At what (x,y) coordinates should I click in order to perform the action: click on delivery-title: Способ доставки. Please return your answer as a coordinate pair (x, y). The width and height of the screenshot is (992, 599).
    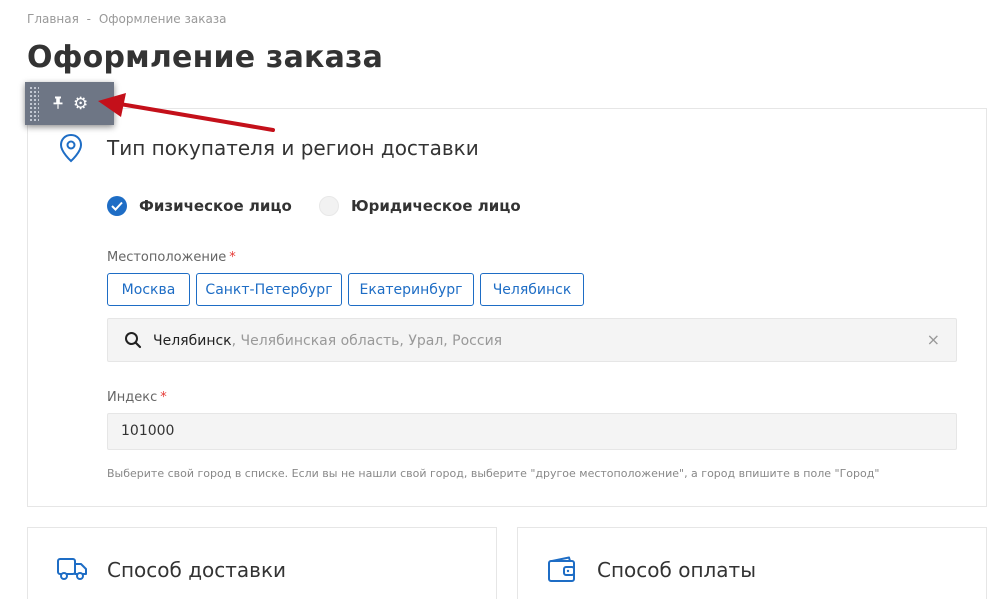
    Looking at the image, I should click on (197, 570).